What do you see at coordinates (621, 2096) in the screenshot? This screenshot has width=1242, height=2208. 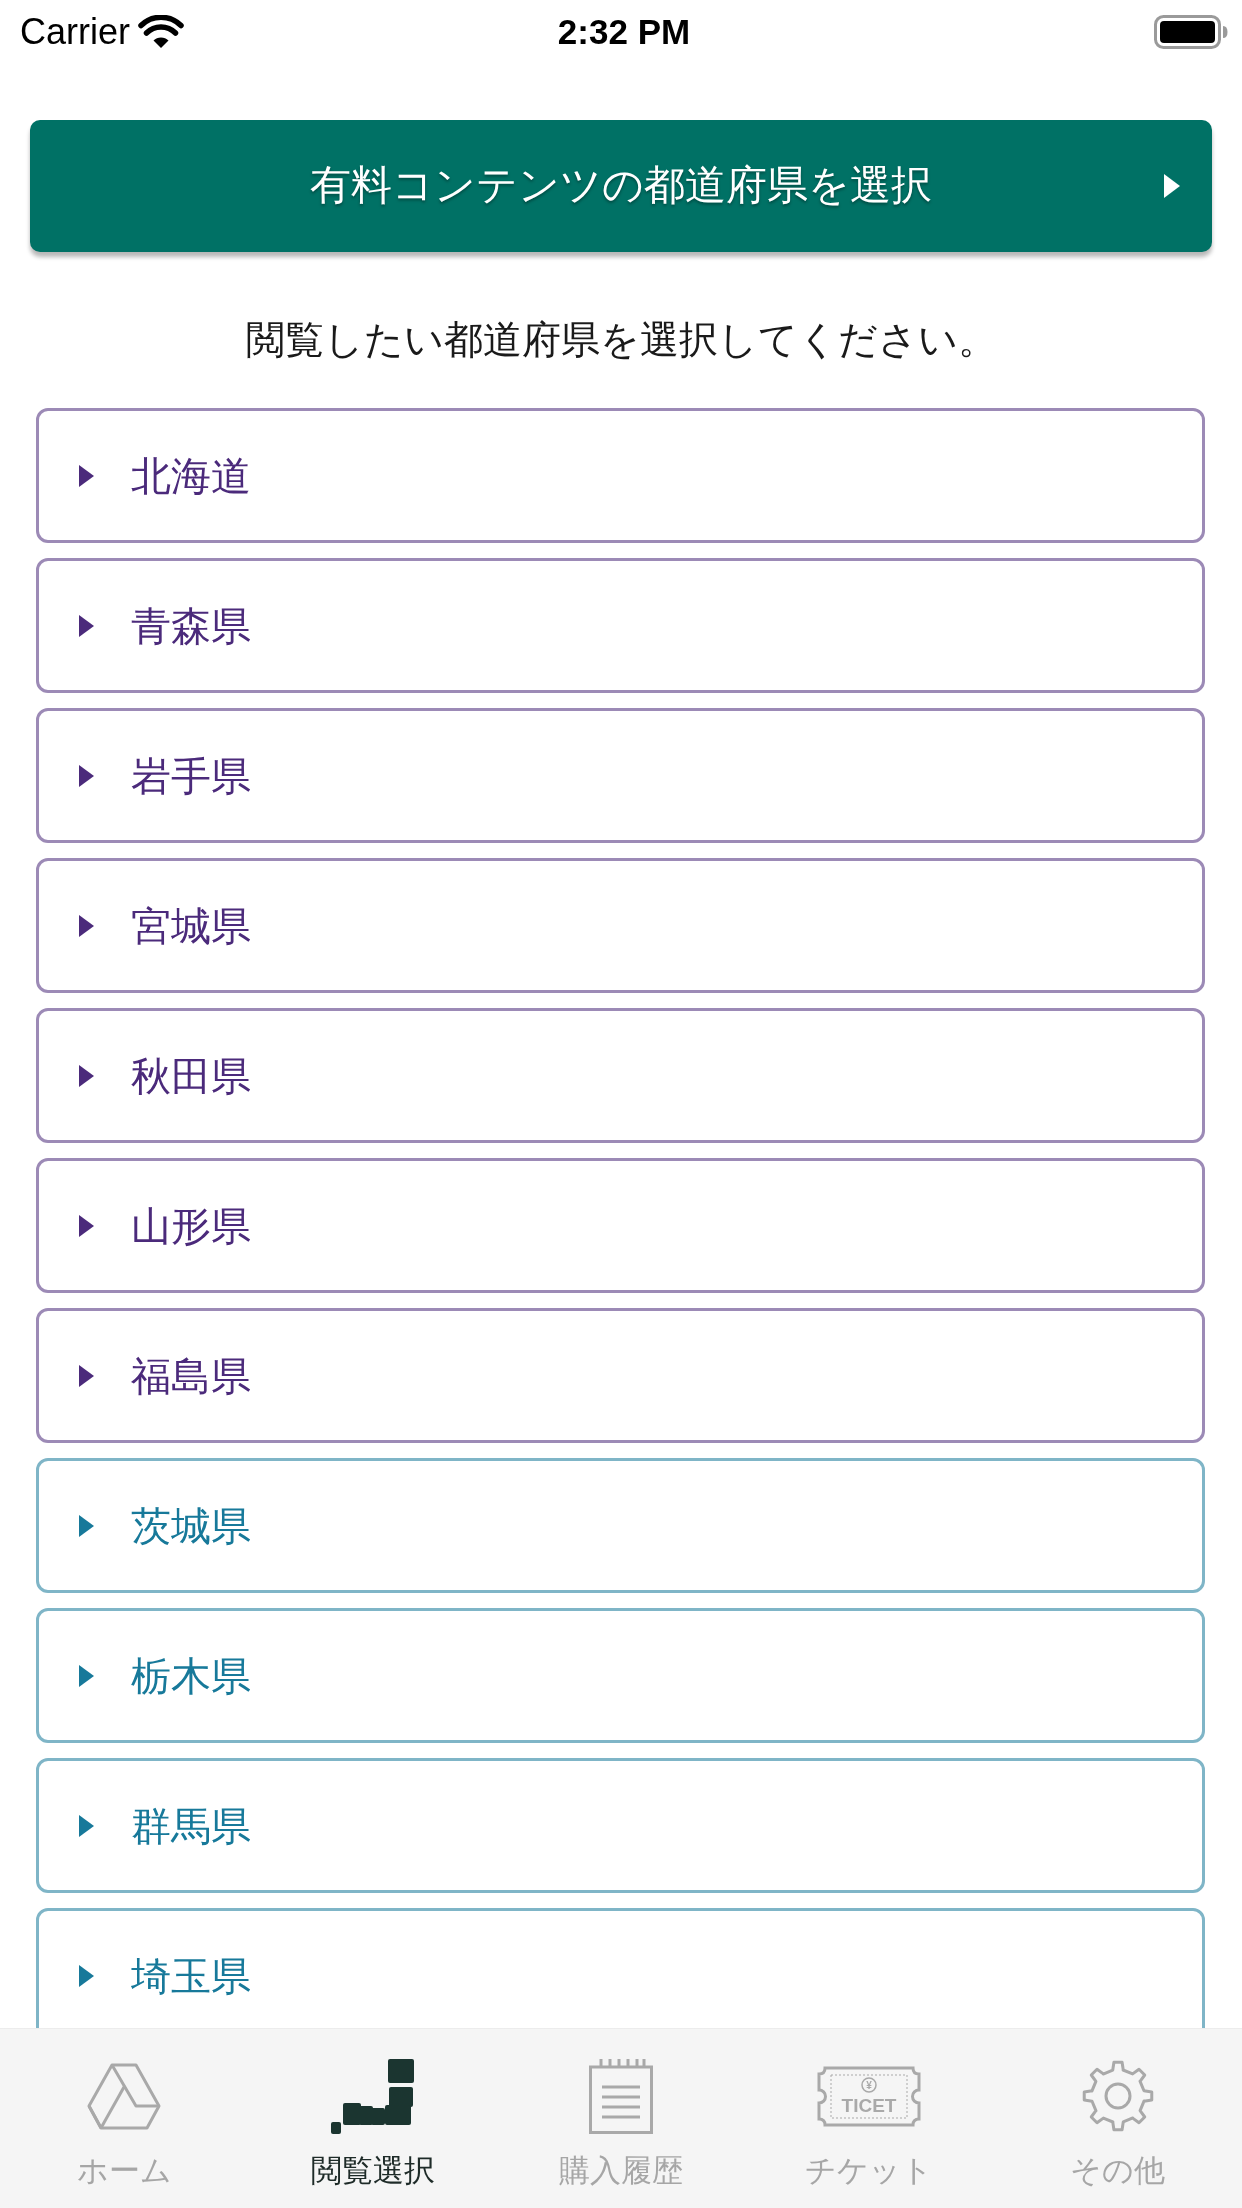 I see `document-icon` at bounding box center [621, 2096].